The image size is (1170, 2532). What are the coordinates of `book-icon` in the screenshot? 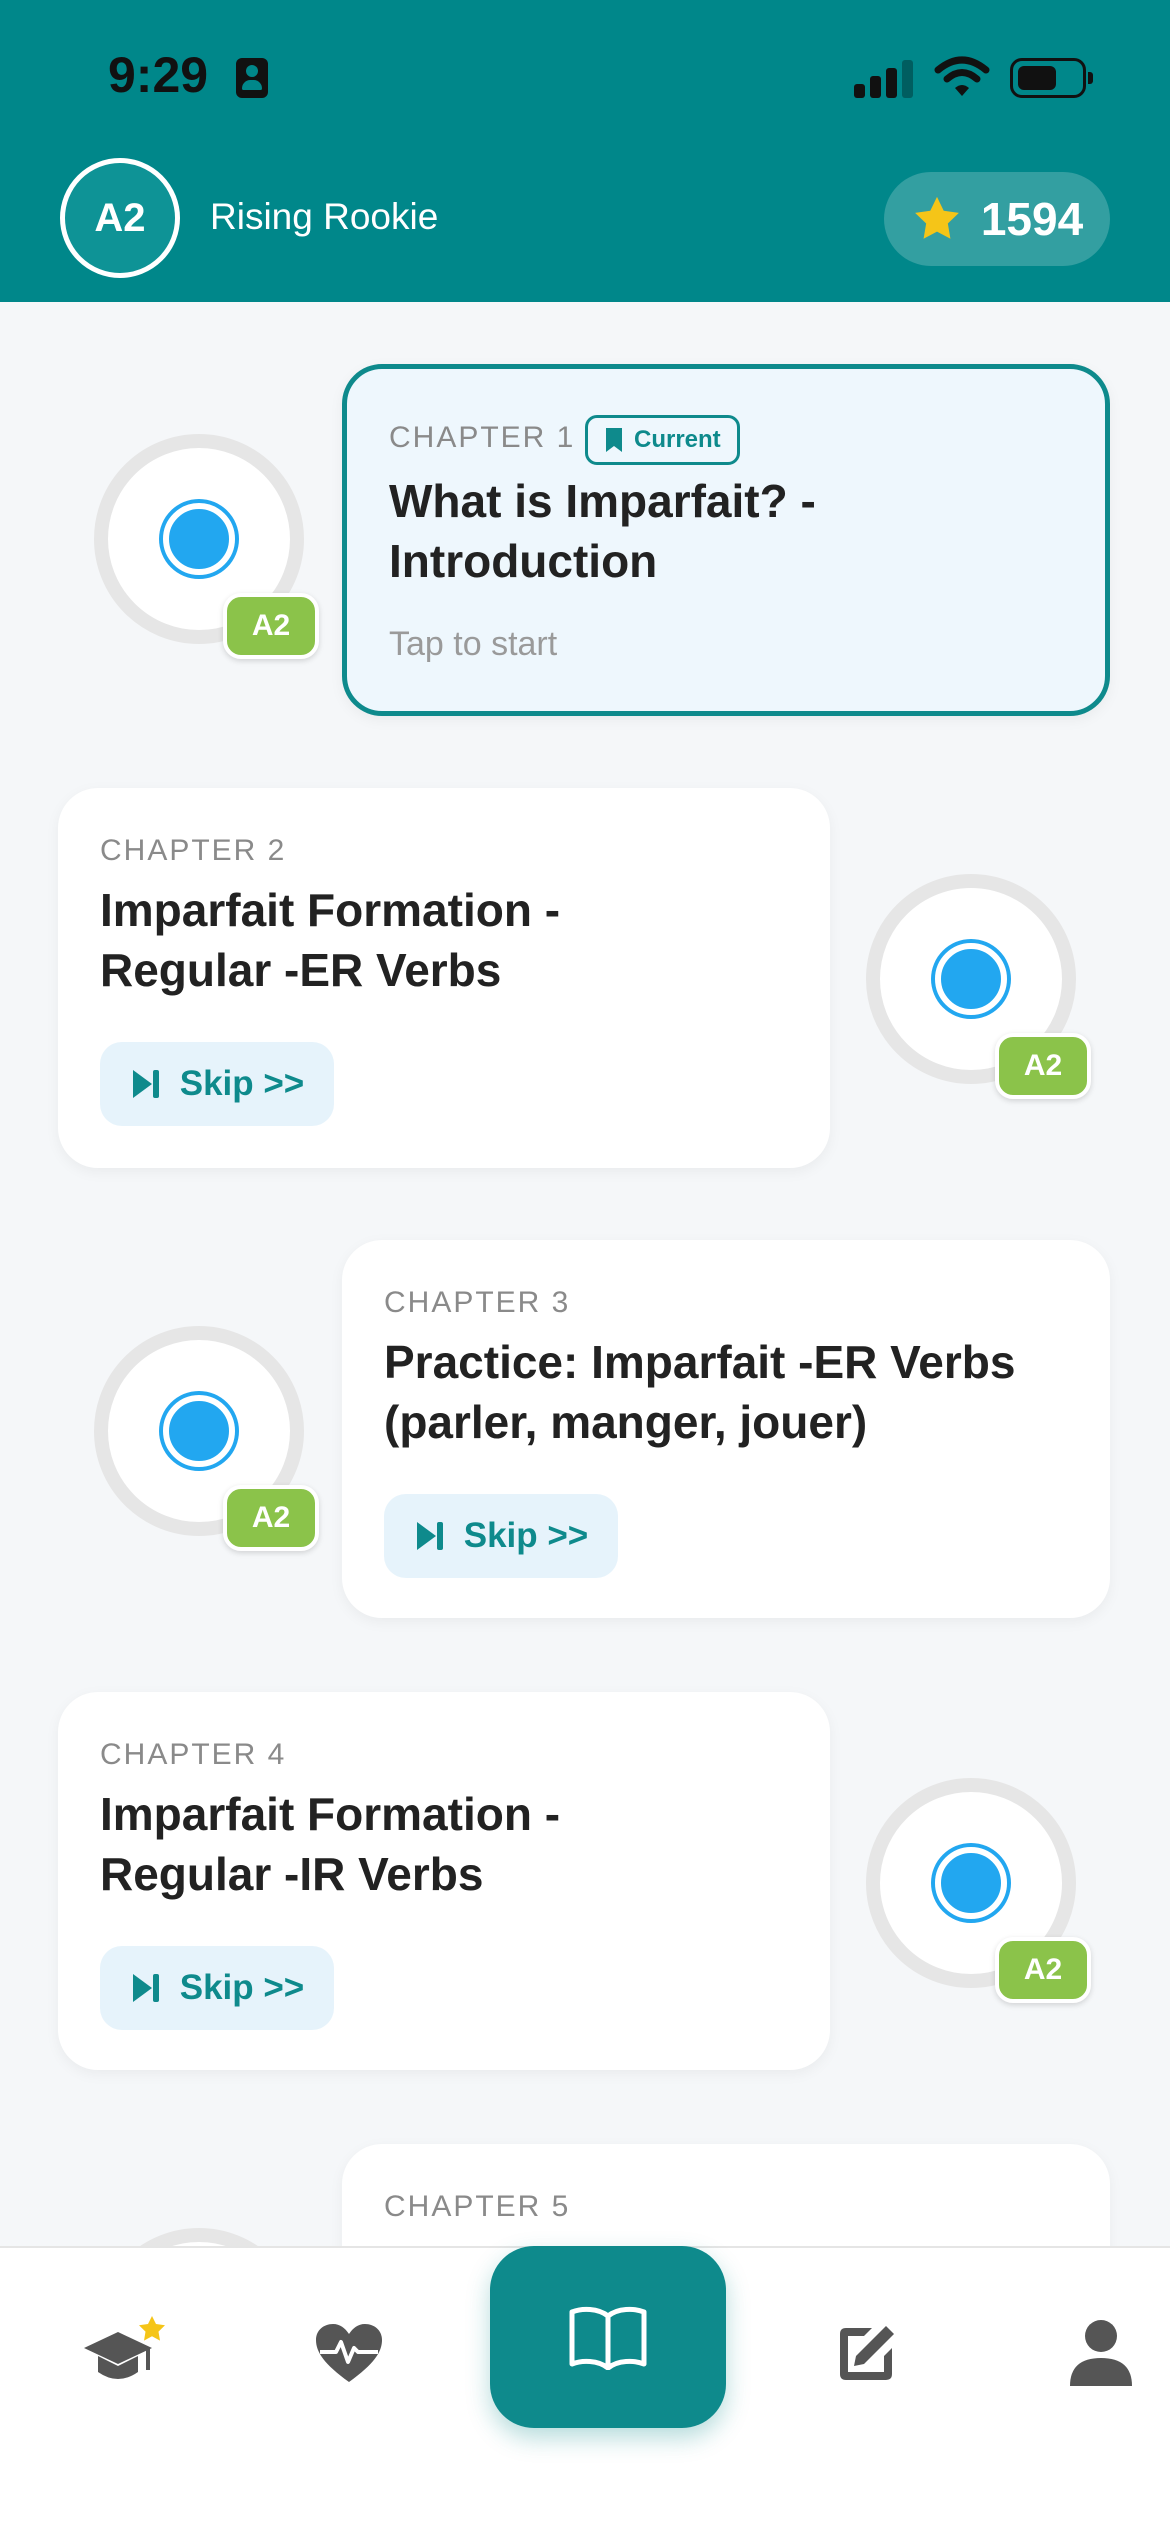 It's located at (608, 2338).